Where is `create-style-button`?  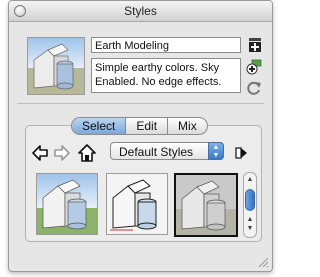
create-style-button is located at coordinates (255, 45).